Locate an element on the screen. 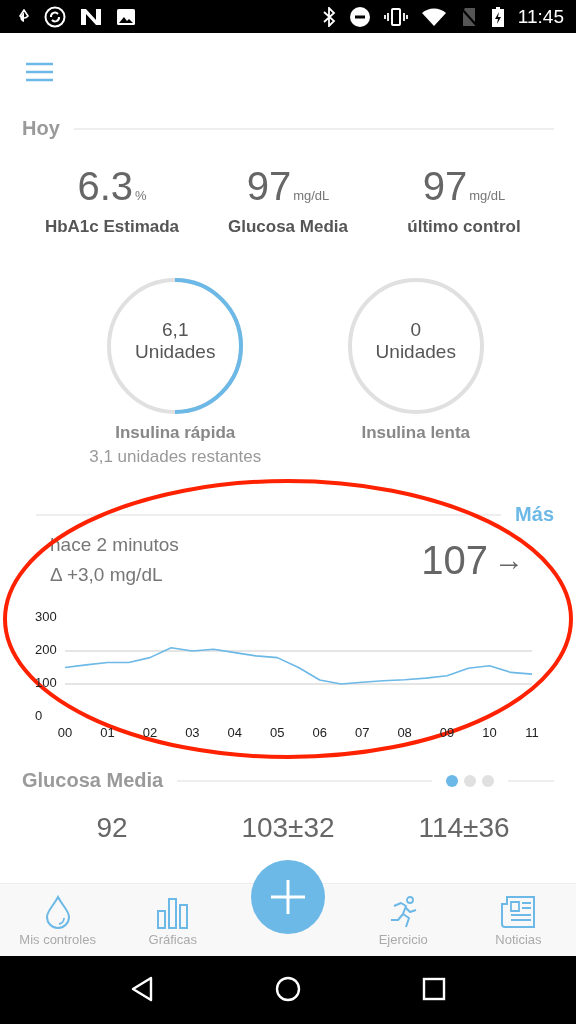 The image size is (576, 1024). glucose-reading: 107 is located at coordinates (454, 560).